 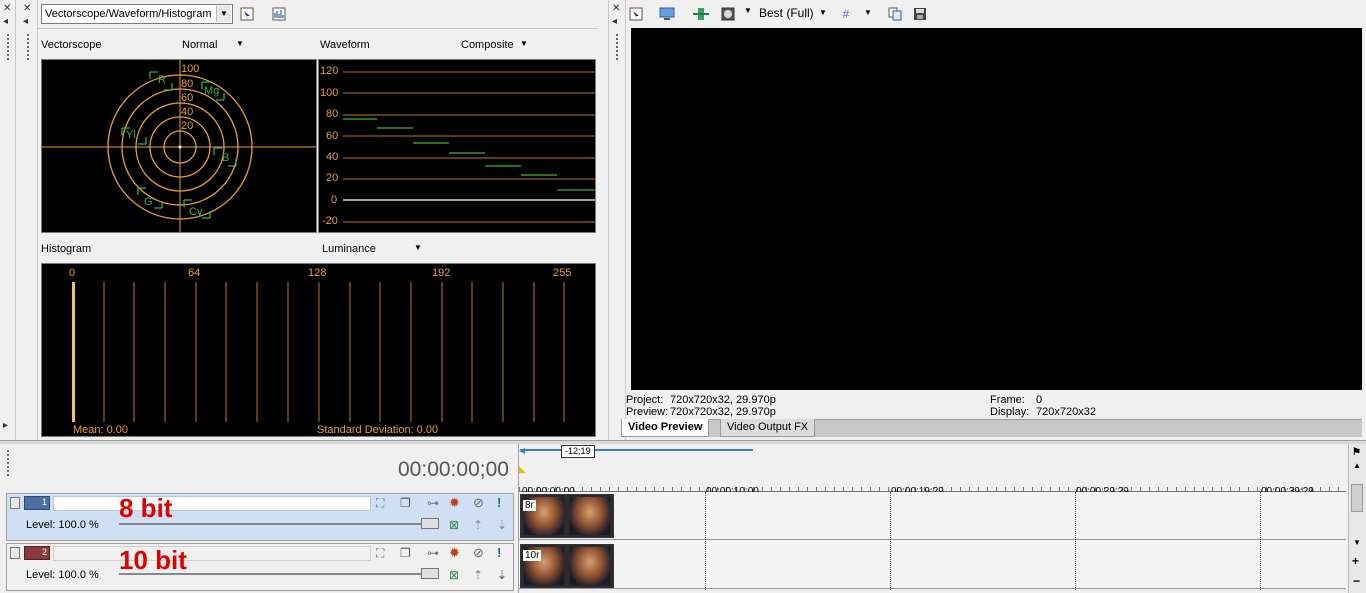 What do you see at coordinates (667, 14) in the screenshot?
I see `monitor-icon` at bounding box center [667, 14].